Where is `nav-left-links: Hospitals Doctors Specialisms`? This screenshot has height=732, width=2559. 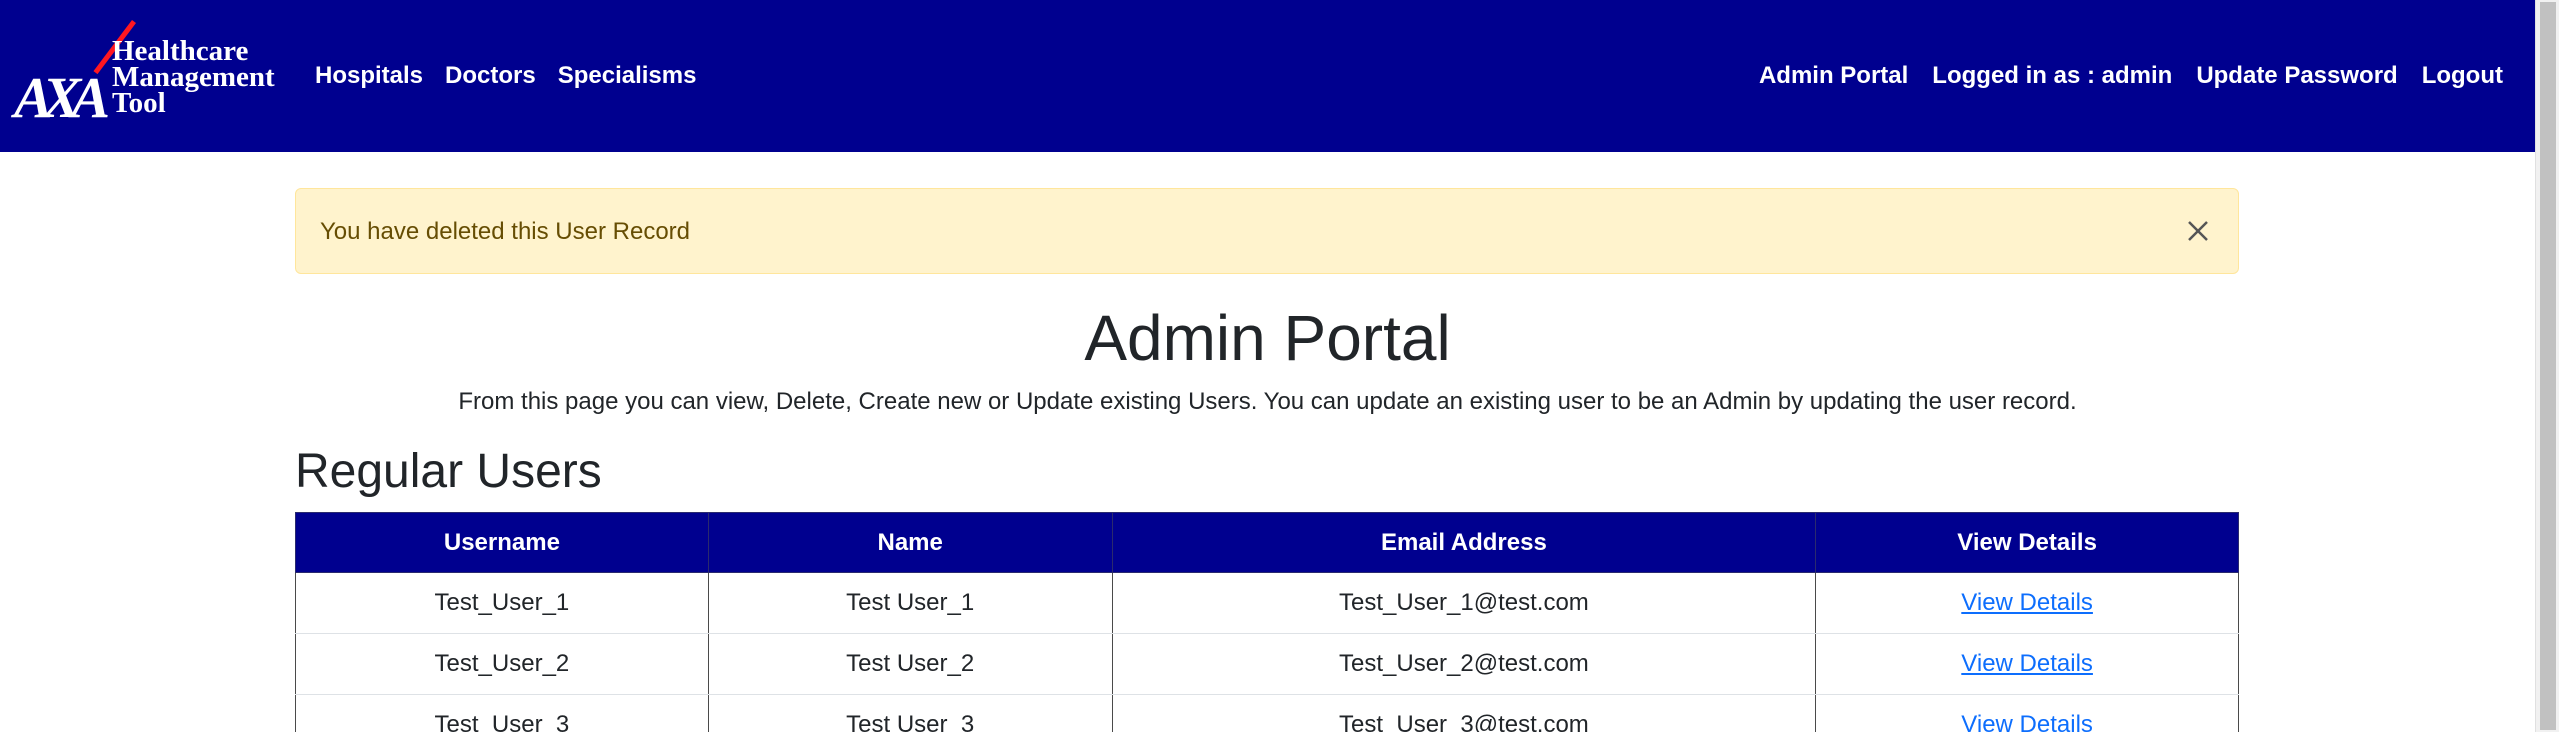 nav-left-links: Hospitals Doctors Specialisms is located at coordinates (516, 76).